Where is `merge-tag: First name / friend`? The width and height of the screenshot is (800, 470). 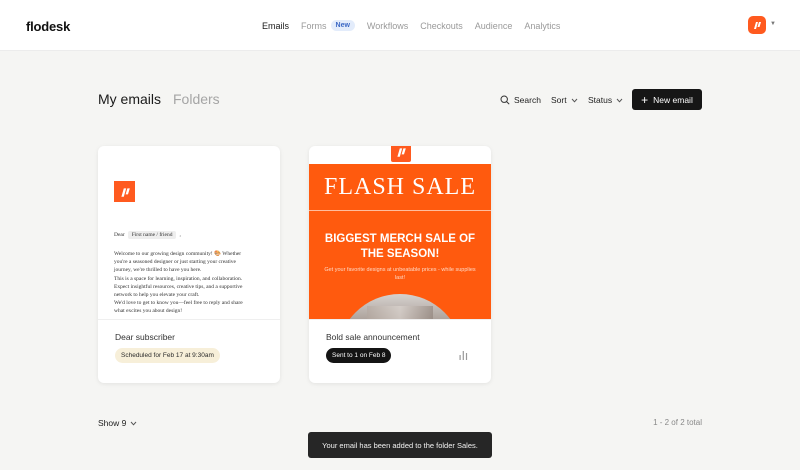 merge-tag: First name / friend is located at coordinates (152, 235).